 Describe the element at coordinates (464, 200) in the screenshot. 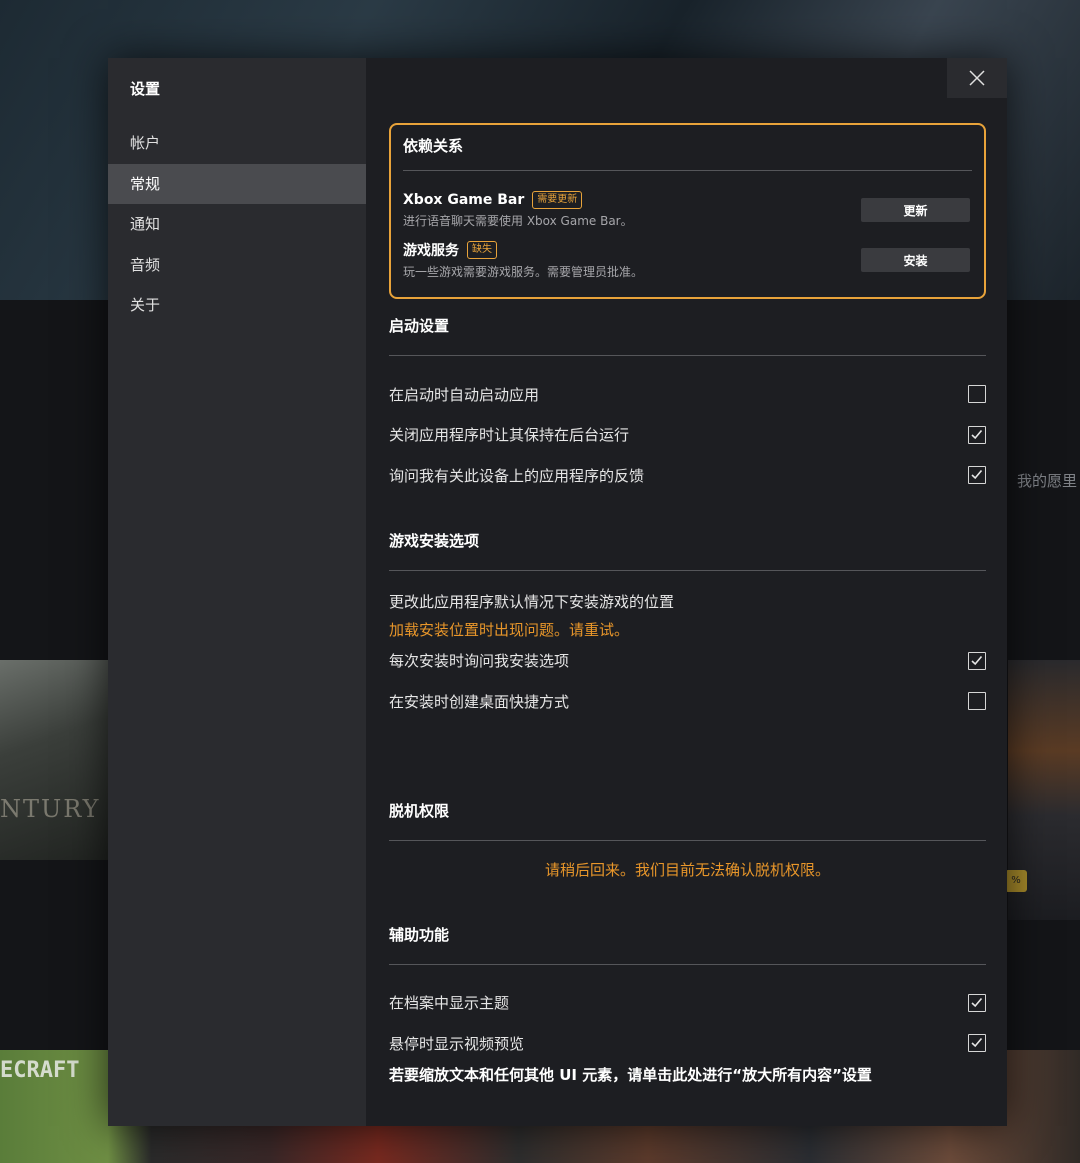

I see `dependency-name: Xbox Game Bar` at that location.